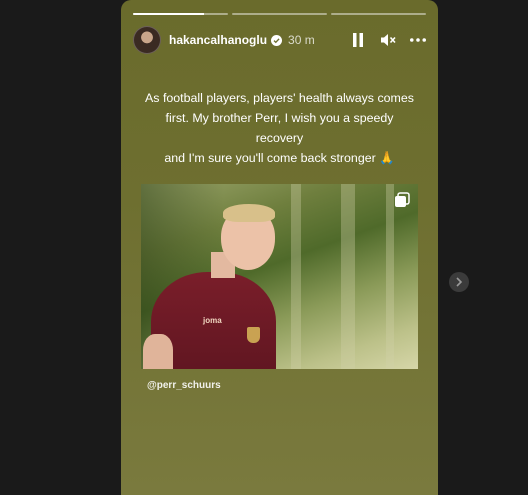 The height and width of the screenshot is (495, 528). What do you see at coordinates (277, 40) in the screenshot?
I see `verified-badge-icon` at bounding box center [277, 40].